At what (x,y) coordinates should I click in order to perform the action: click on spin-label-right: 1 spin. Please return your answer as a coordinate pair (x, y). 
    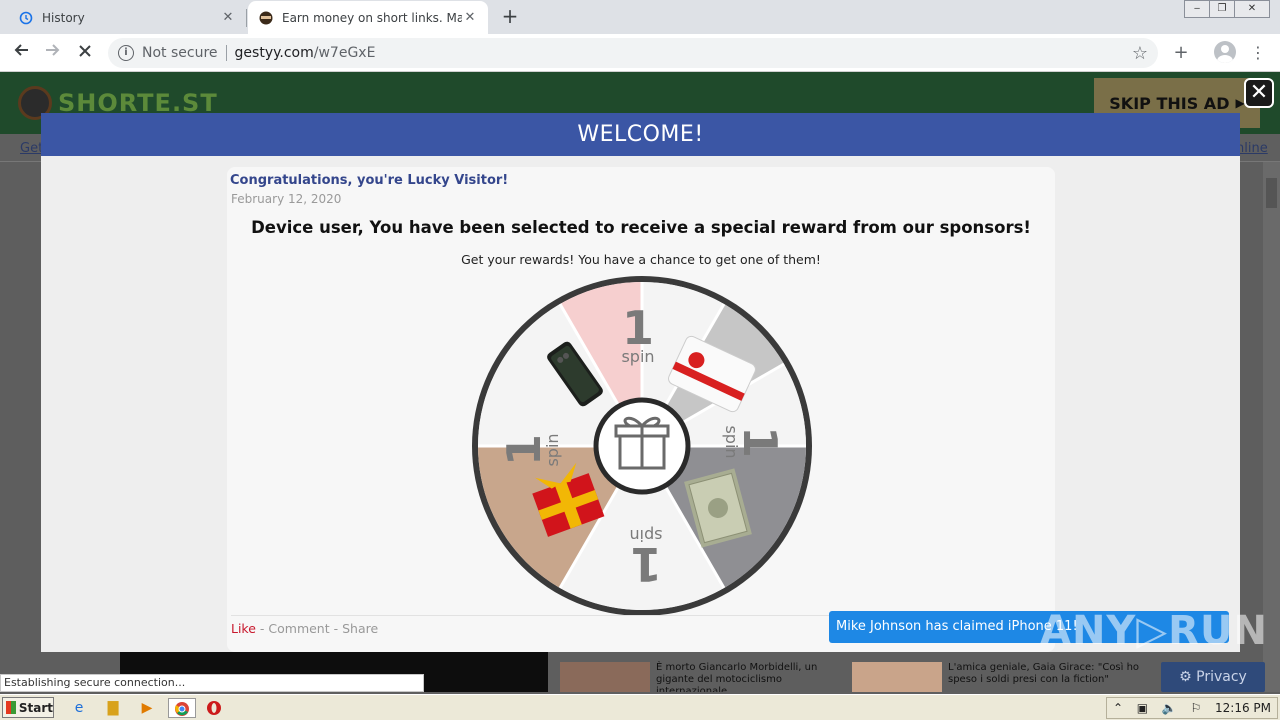
    Looking at the image, I should click on (754, 441).